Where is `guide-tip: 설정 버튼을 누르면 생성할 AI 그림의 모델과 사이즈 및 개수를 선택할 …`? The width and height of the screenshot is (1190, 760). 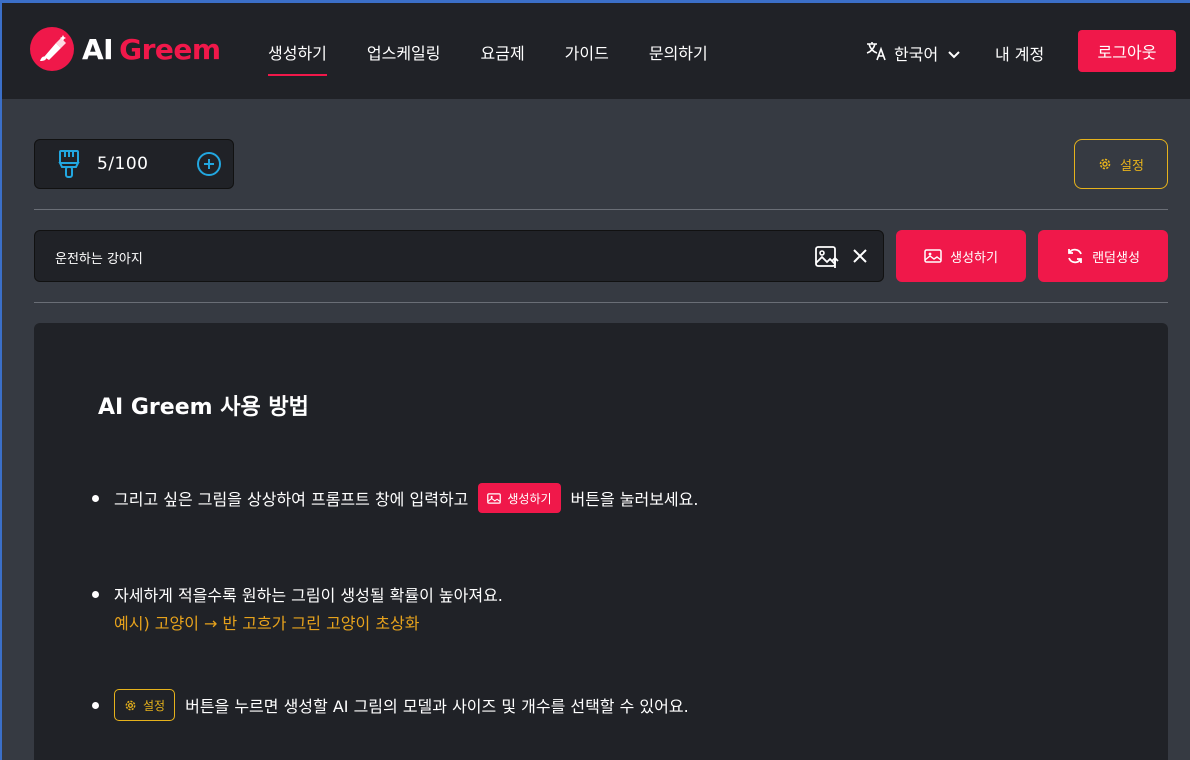
guide-tip: 설정 버튼을 누르면 생성할 AI 그림의 모델과 사이즈 및 개수를 선택할 … is located at coordinates (390, 705).